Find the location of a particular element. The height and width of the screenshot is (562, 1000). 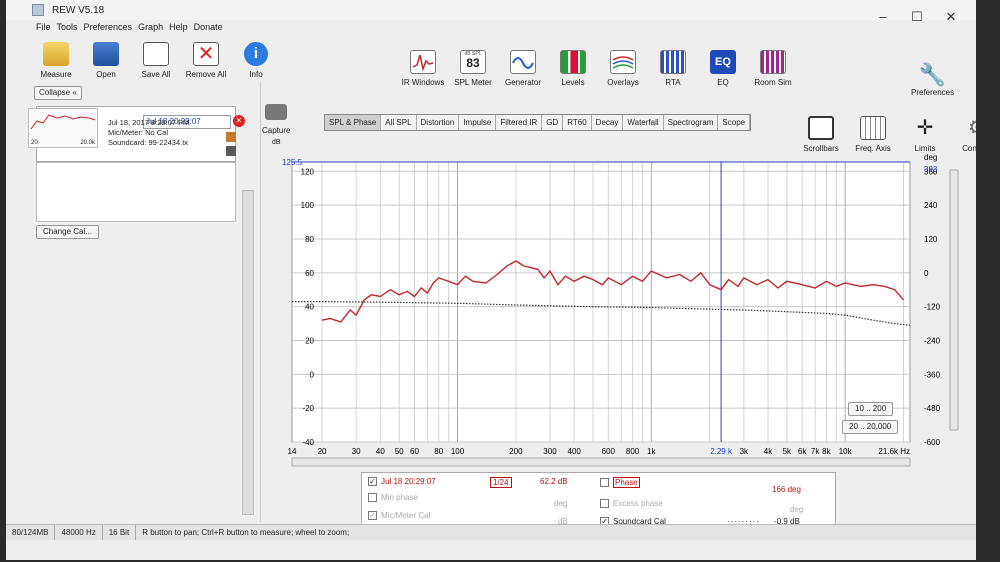

overlays-icon is located at coordinates (623, 62).